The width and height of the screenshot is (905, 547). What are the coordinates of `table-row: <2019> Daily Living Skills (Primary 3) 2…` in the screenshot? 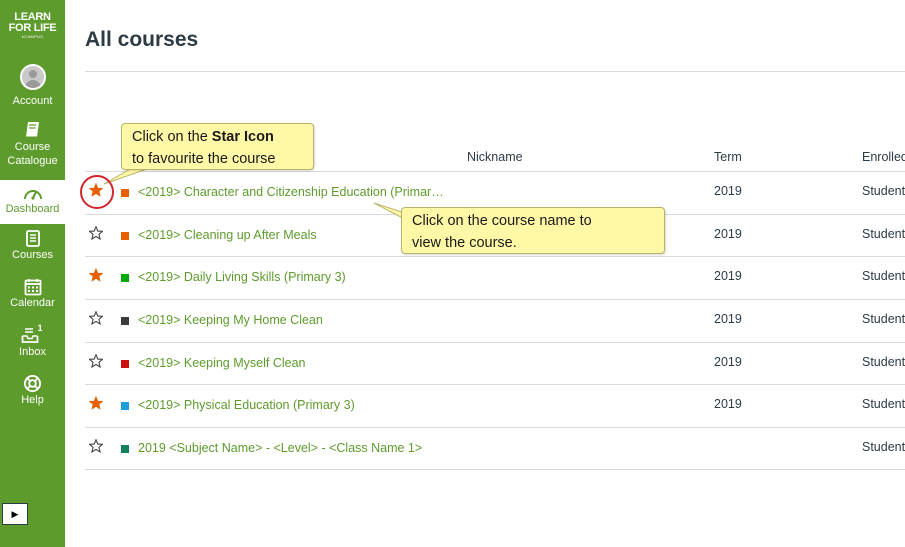 It's located at (495, 277).